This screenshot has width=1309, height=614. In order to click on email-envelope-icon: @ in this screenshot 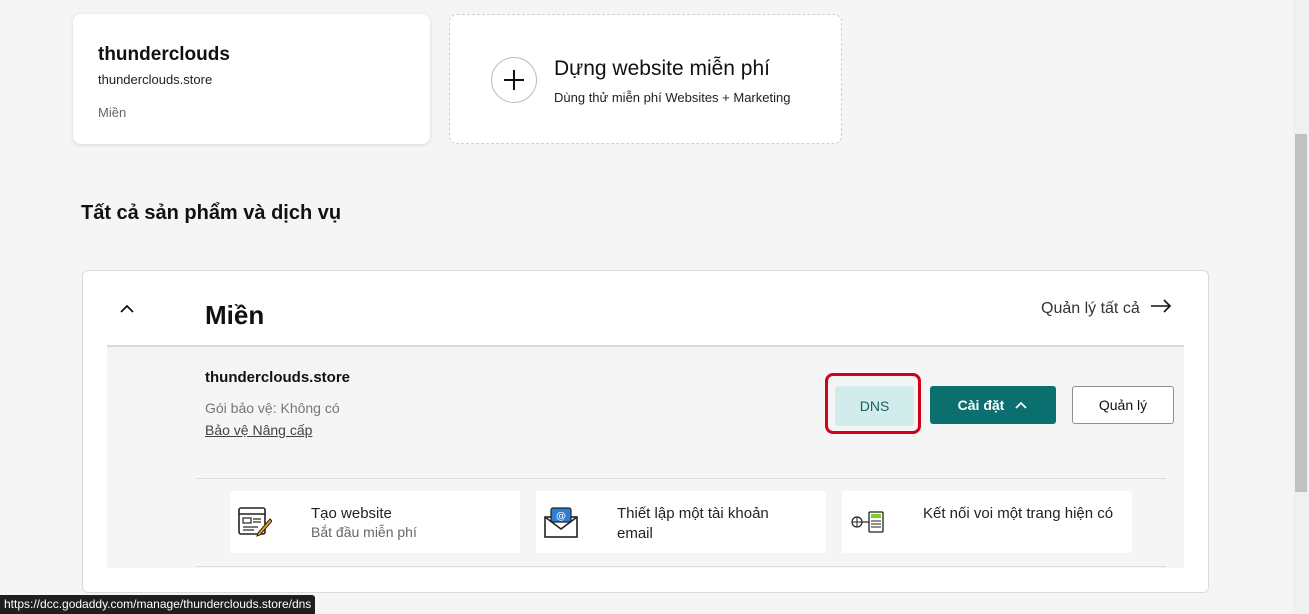, I will do `click(561, 522)`.